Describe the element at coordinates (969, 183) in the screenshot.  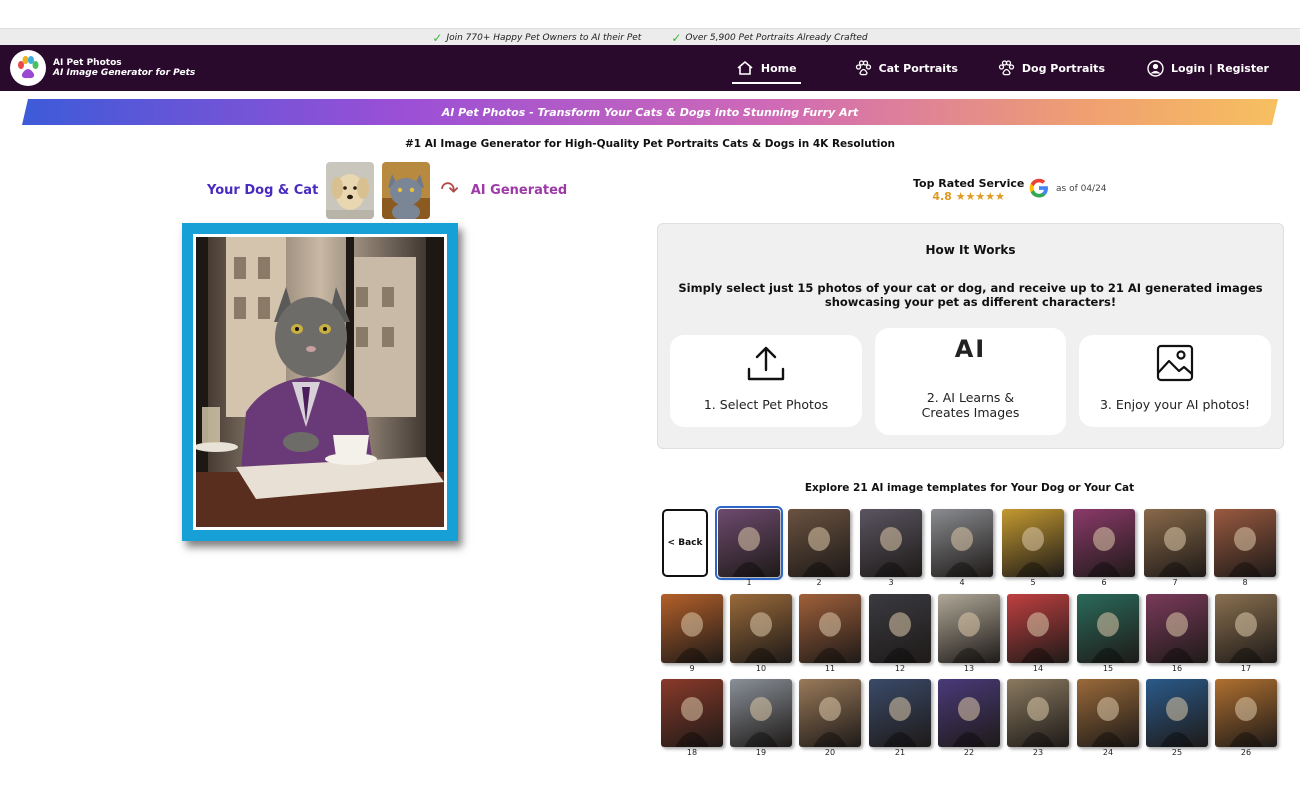
I see `rating-title: Top Rated Service` at that location.